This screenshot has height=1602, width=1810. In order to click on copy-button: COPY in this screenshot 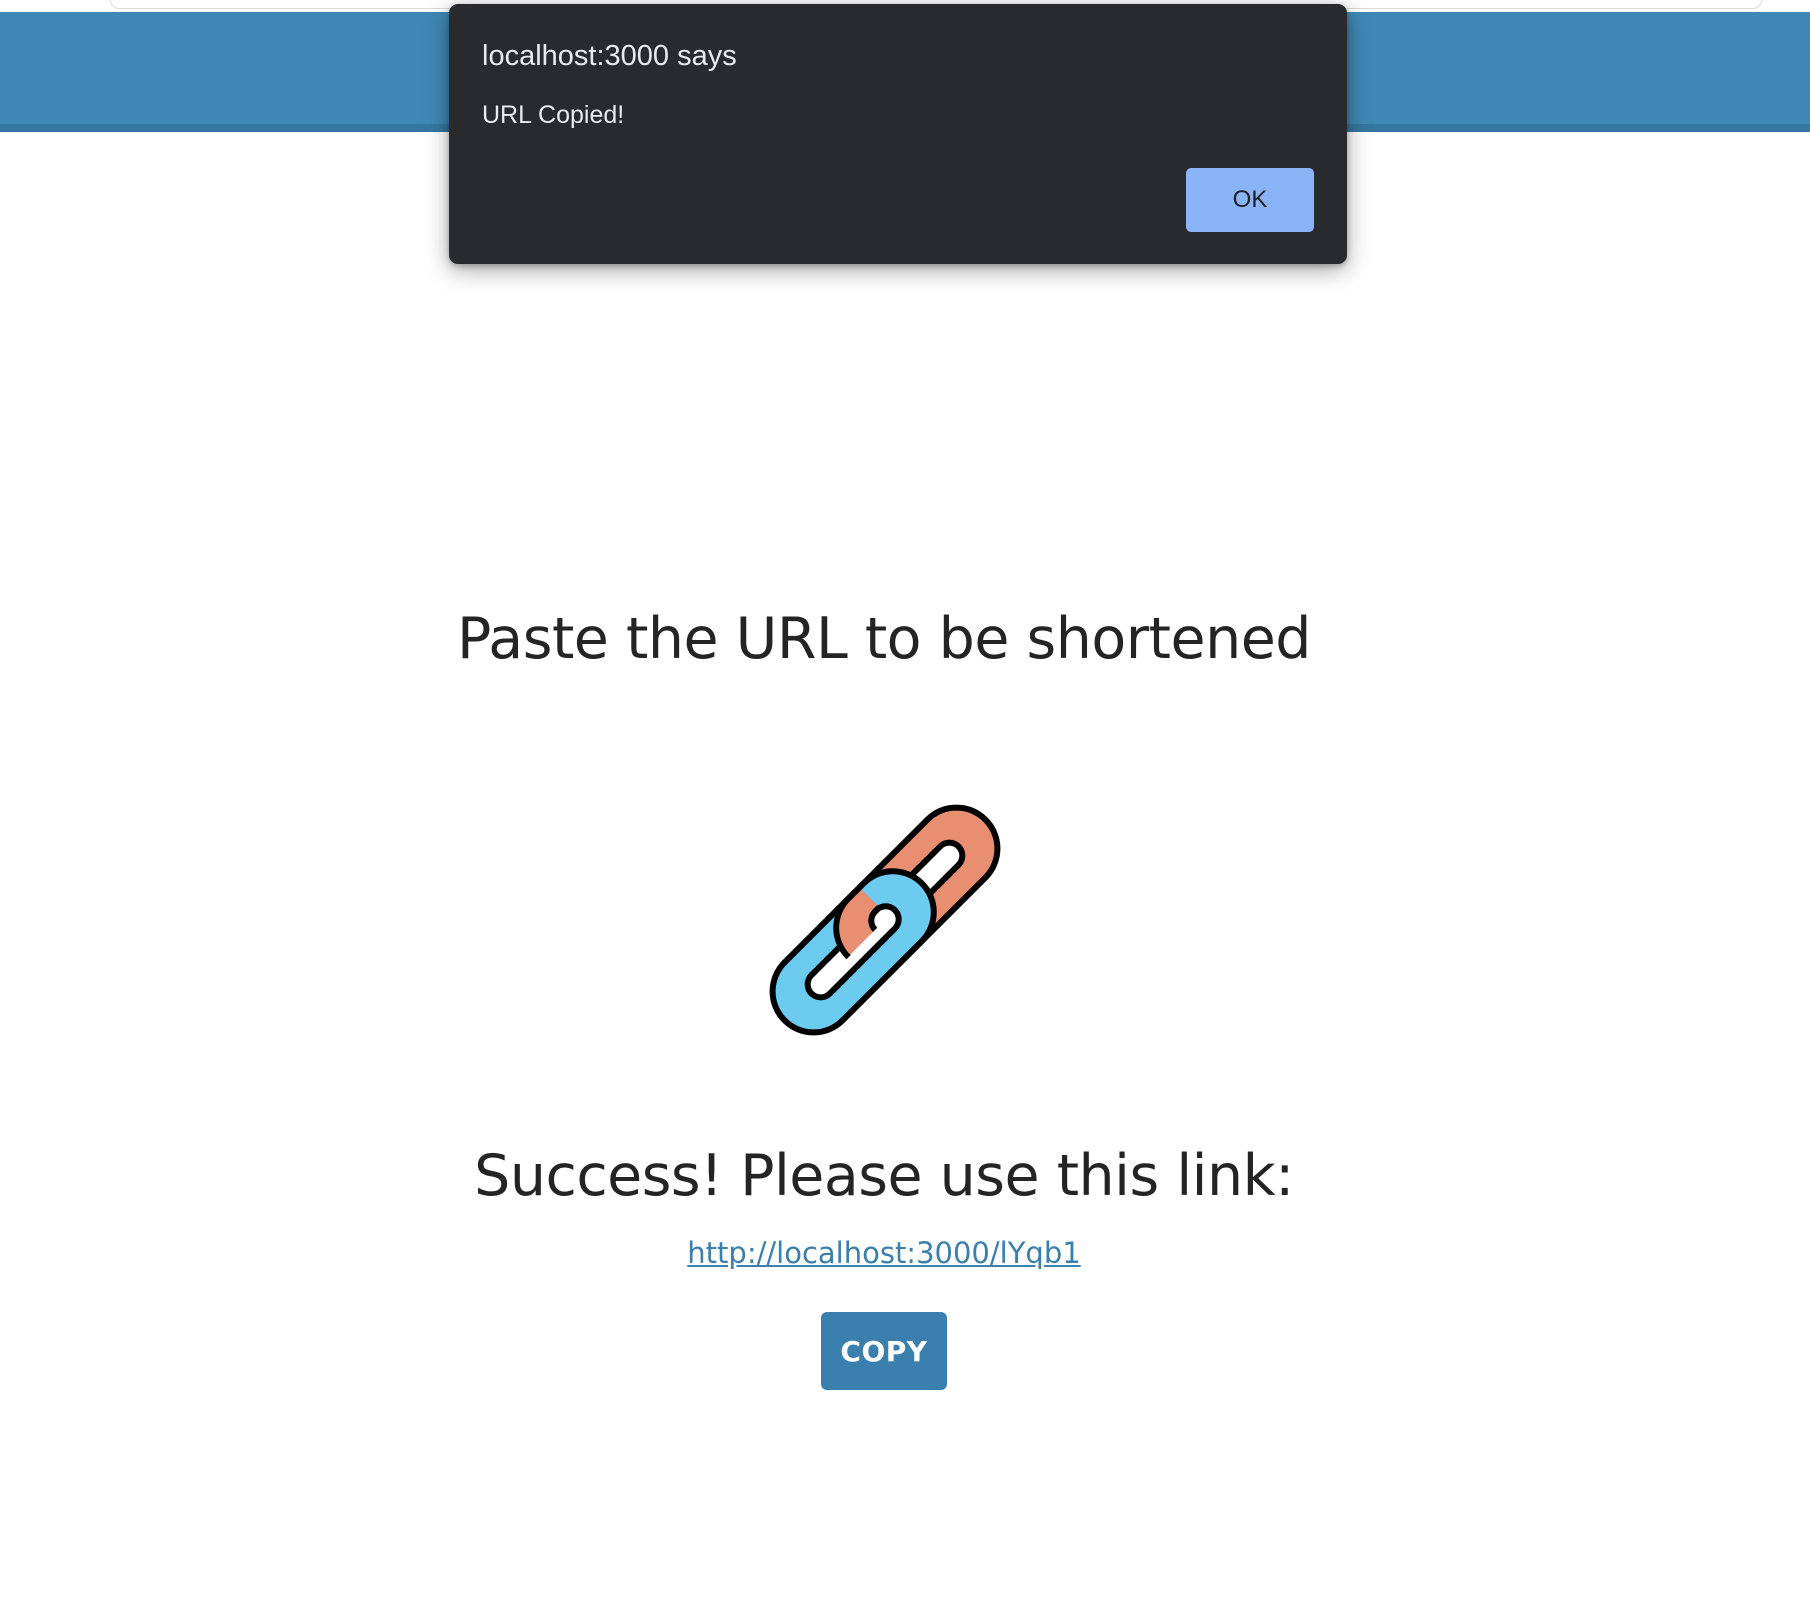, I will do `click(884, 1351)`.